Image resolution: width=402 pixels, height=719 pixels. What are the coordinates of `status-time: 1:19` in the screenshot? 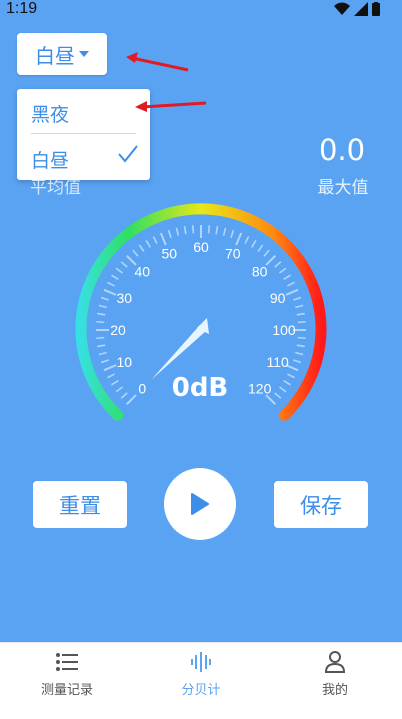 It's located at (22, 8).